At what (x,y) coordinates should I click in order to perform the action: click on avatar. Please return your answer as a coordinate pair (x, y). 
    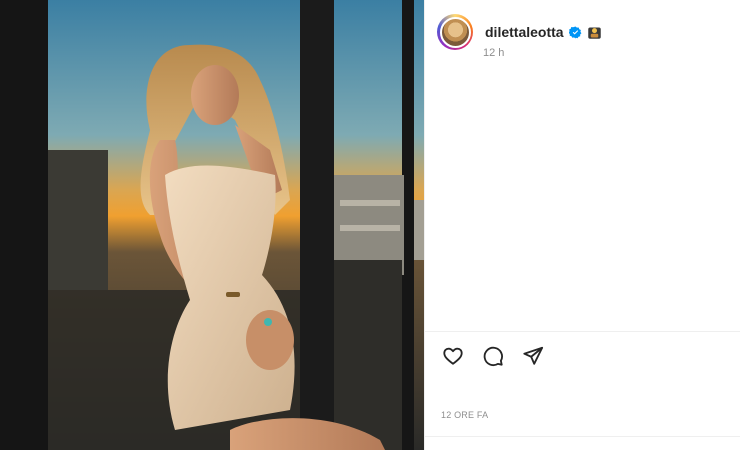
    Looking at the image, I should click on (455, 32).